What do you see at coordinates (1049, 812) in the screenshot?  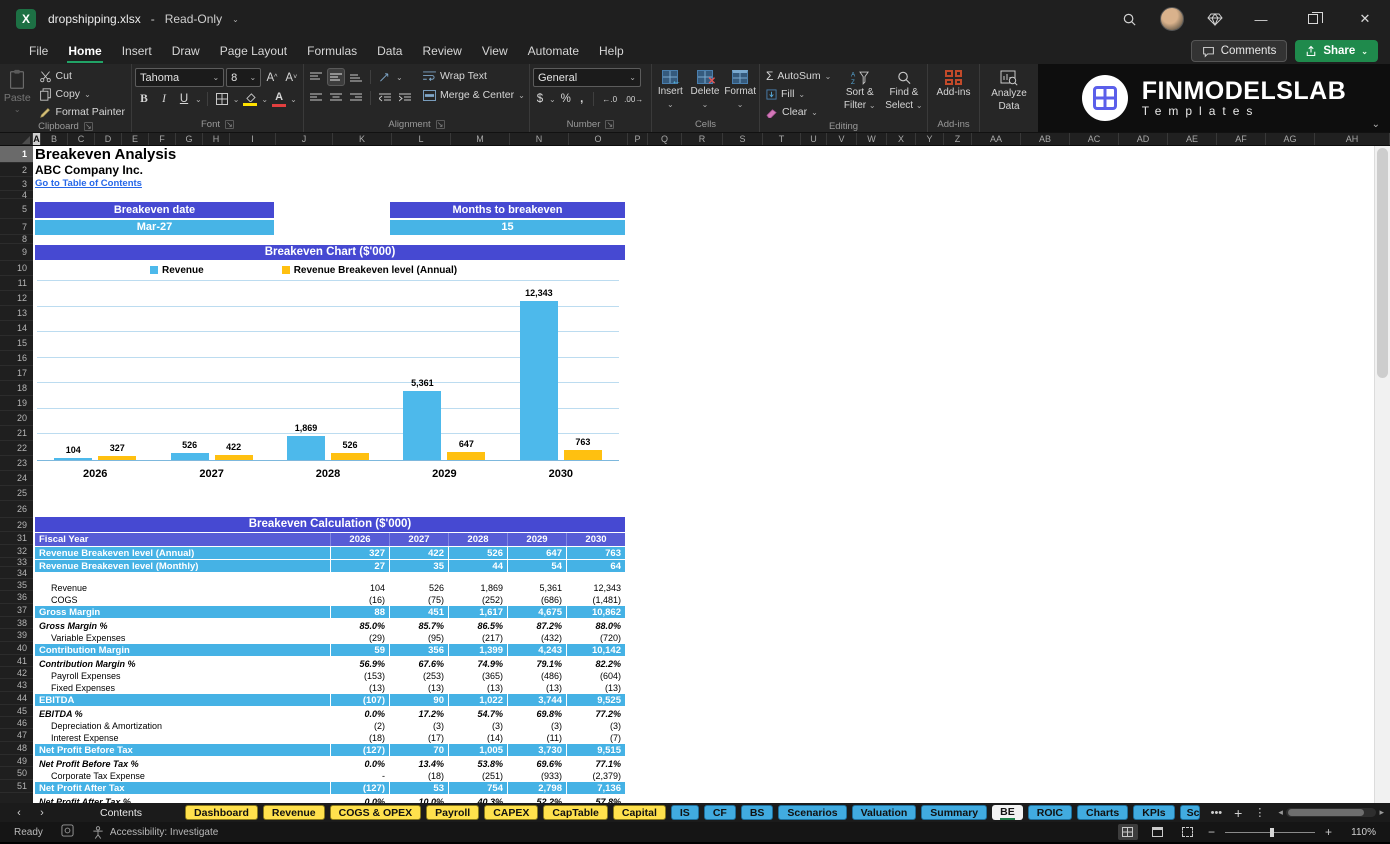 I see `sheet-tab-roic: ROIC` at bounding box center [1049, 812].